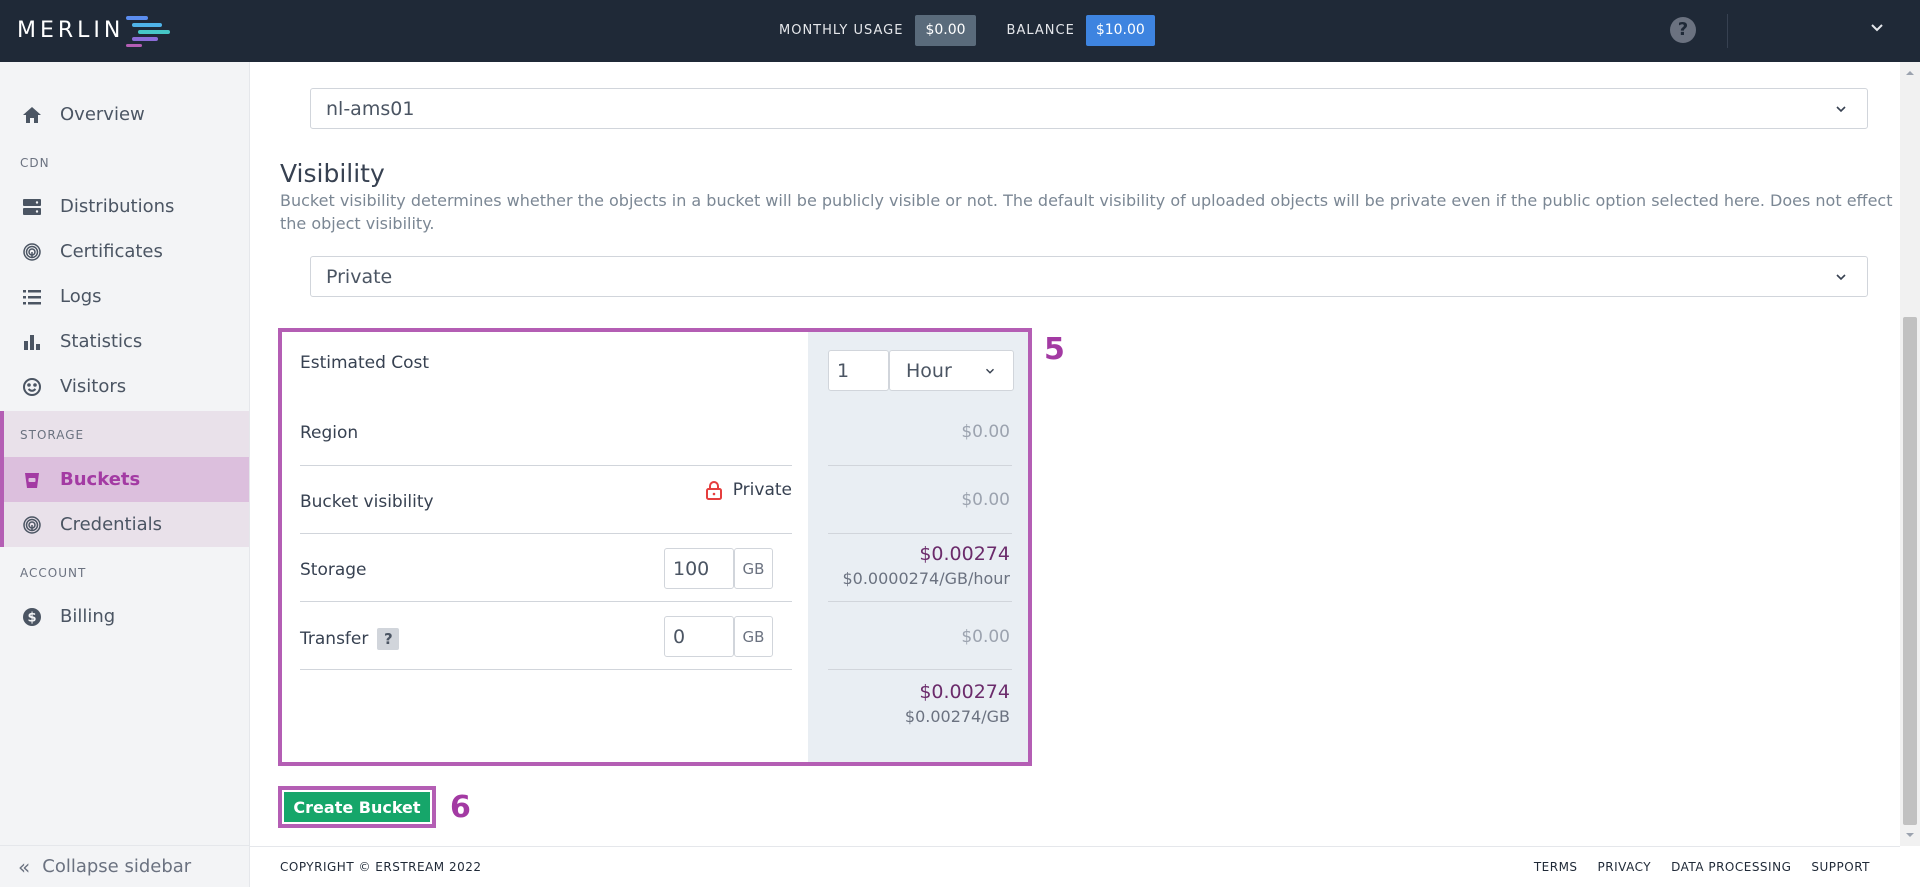  What do you see at coordinates (102, 114) in the screenshot?
I see `sidebar-item-label: Overview` at bounding box center [102, 114].